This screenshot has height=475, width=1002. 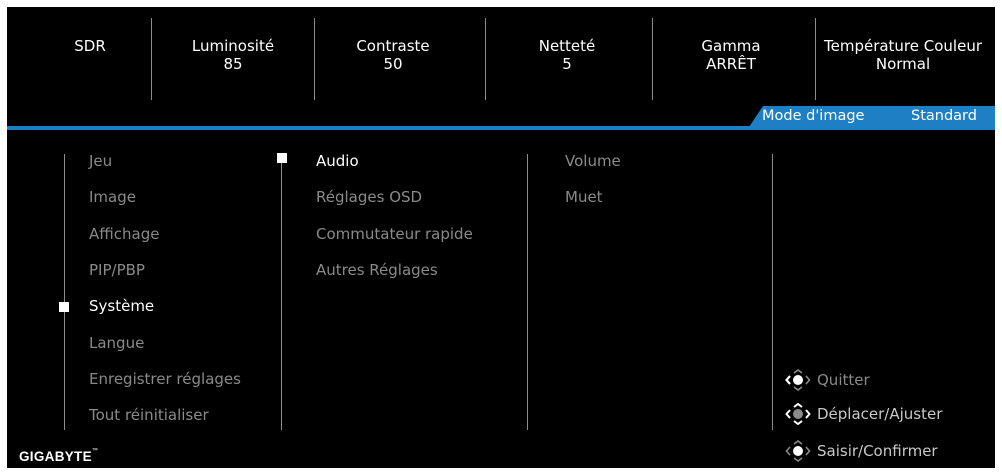 What do you see at coordinates (731, 46) in the screenshot?
I see `gamma-label: Gamma` at bounding box center [731, 46].